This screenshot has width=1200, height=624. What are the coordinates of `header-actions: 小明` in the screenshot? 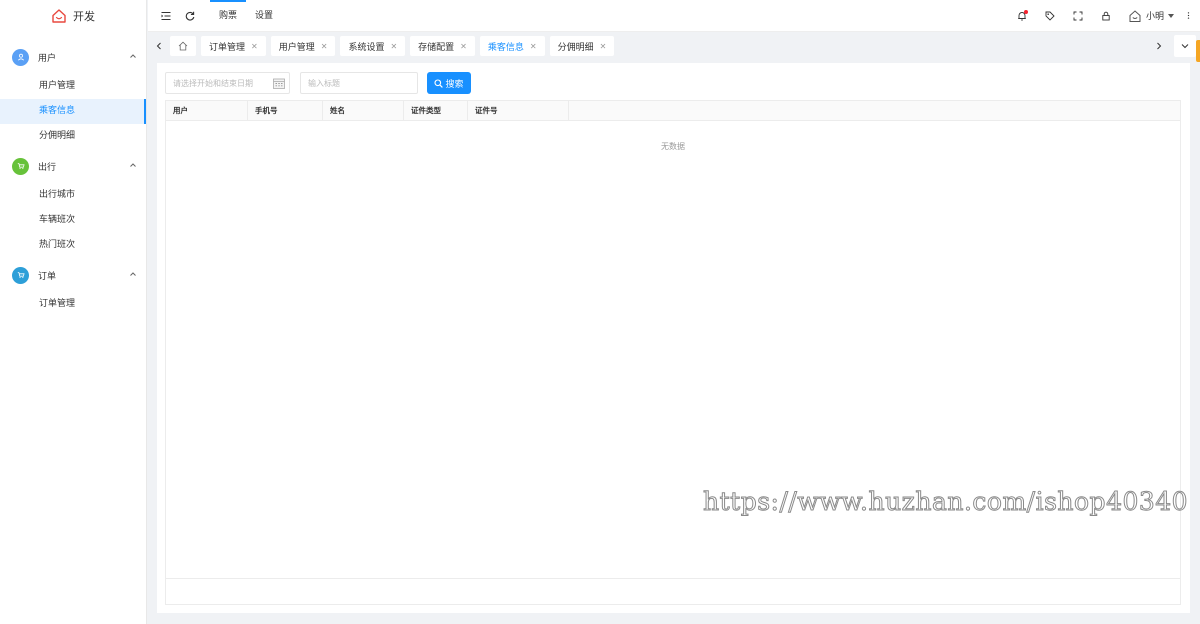 It's located at (1104, 16).